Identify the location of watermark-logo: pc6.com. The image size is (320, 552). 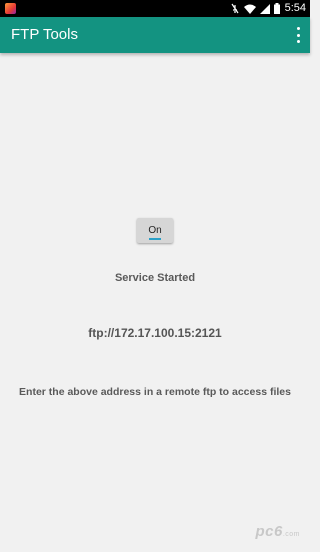
(277, 531).